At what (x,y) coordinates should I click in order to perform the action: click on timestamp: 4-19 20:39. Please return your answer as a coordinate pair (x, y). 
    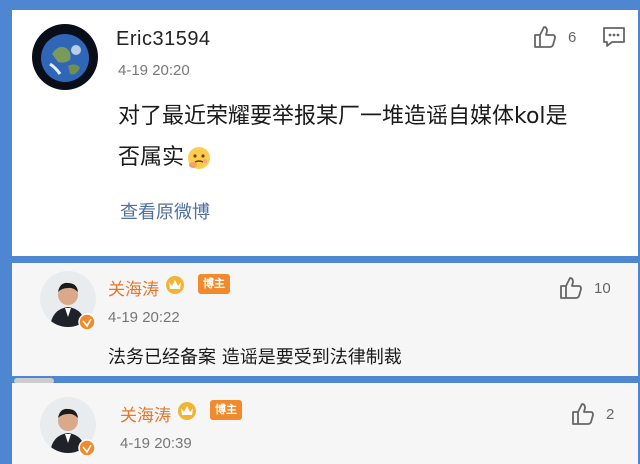
    Looking at the image, I should click on (156, 443).